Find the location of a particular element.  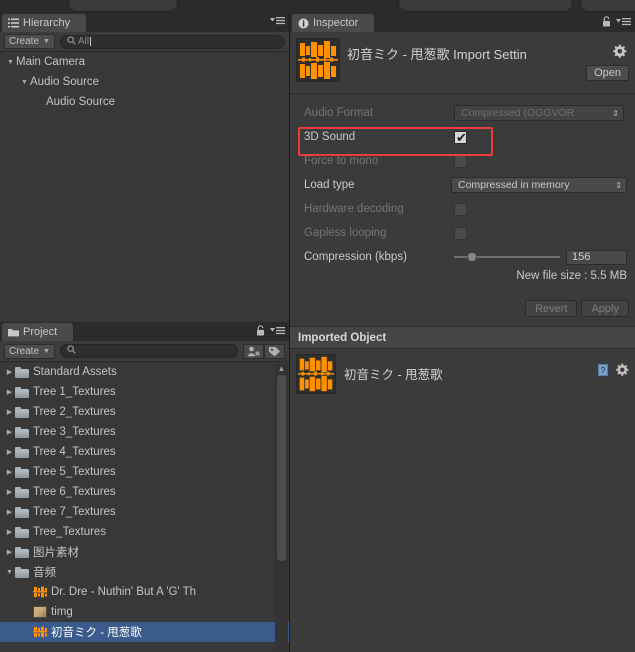

3d-sound-checkbox: ✔ is located at coordinates (460, 137).